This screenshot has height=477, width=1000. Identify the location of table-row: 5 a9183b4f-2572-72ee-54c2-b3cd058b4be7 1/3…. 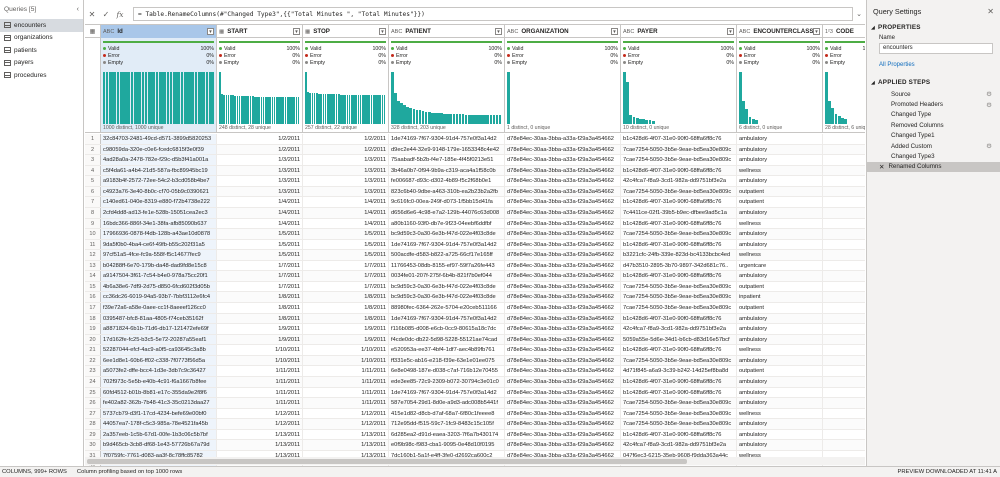
(475, 181).